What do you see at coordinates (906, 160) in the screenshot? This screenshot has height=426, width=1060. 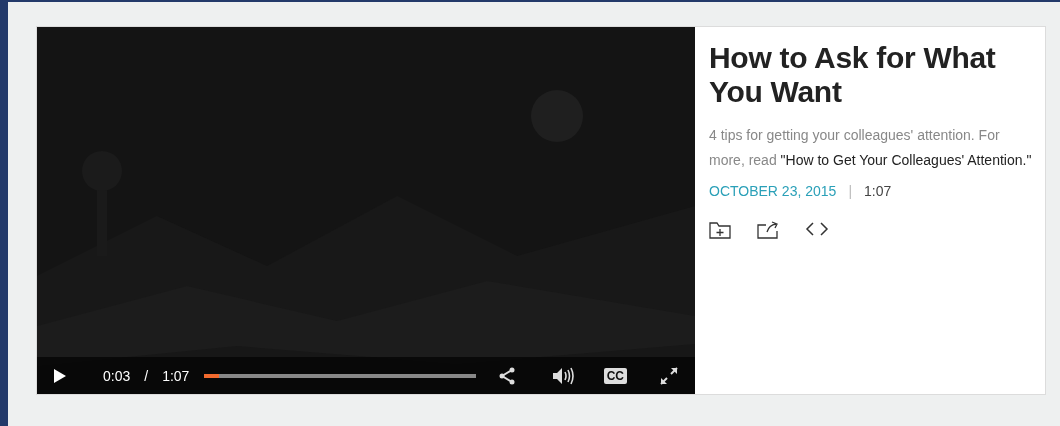 I see `article-link: "How to Get Your Colleagues' Attention."` at bounding box center [906, 160].